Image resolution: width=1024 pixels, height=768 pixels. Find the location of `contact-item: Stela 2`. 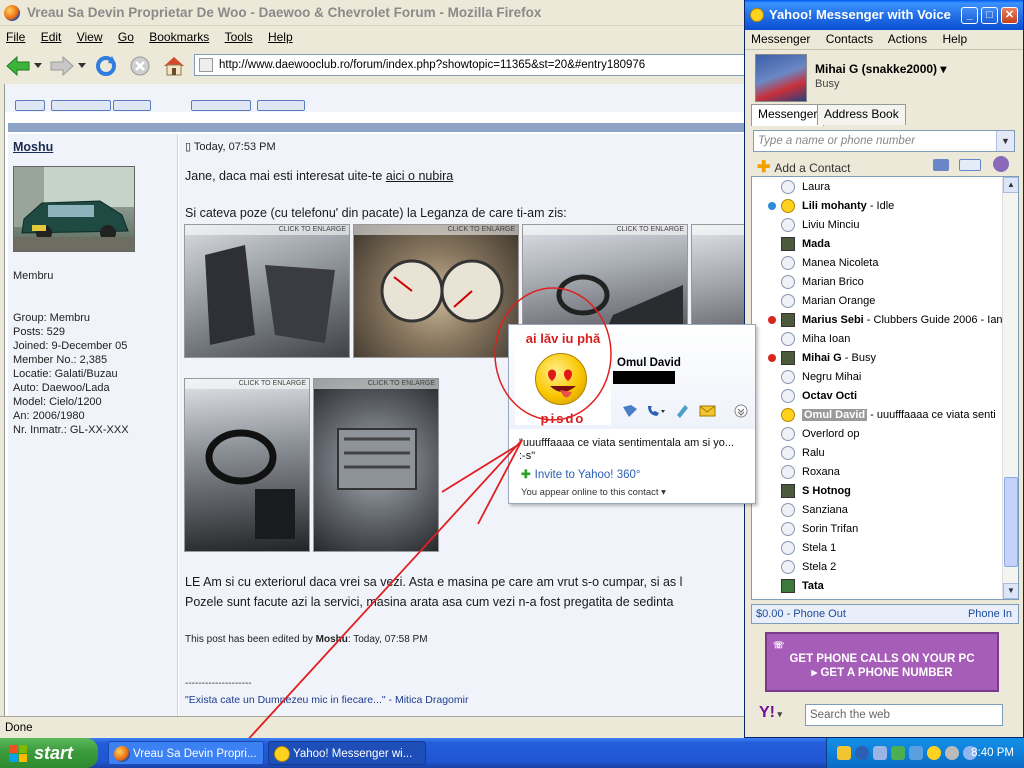

contact-item: Stela 2 is located at coordinates (878, 567).